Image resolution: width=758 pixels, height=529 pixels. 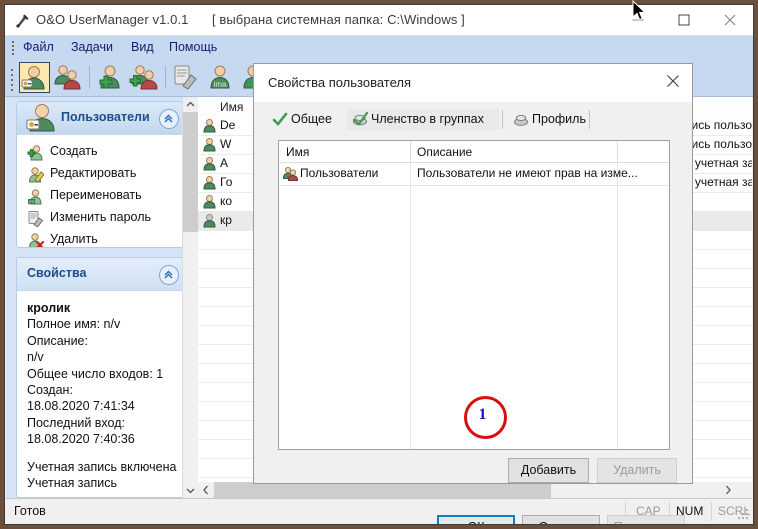 I want to click on menu-drag-grip, so click(x=13, y=48).